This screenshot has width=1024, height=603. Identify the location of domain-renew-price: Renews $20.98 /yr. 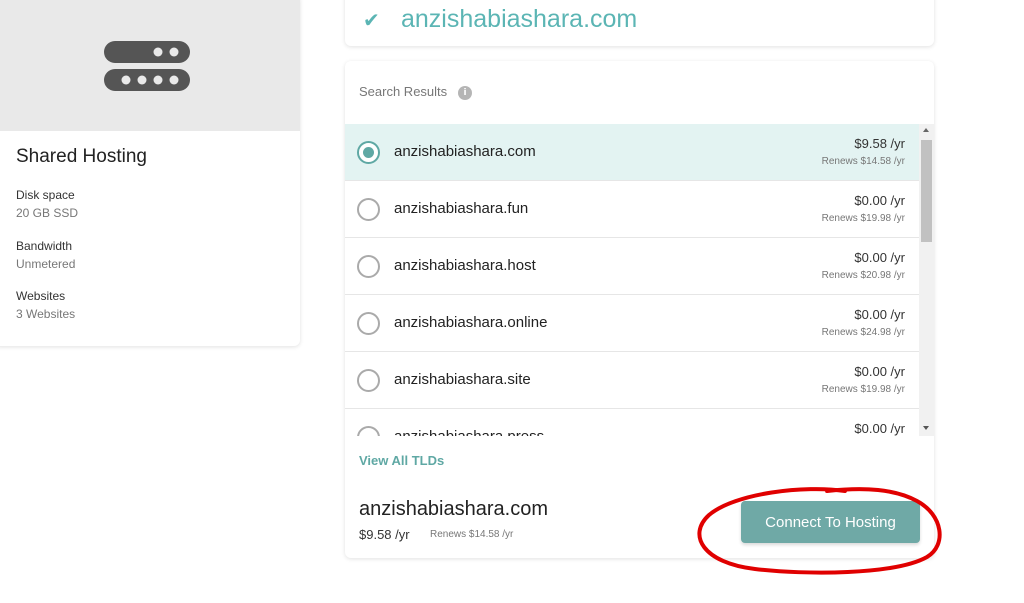
(863, 275).